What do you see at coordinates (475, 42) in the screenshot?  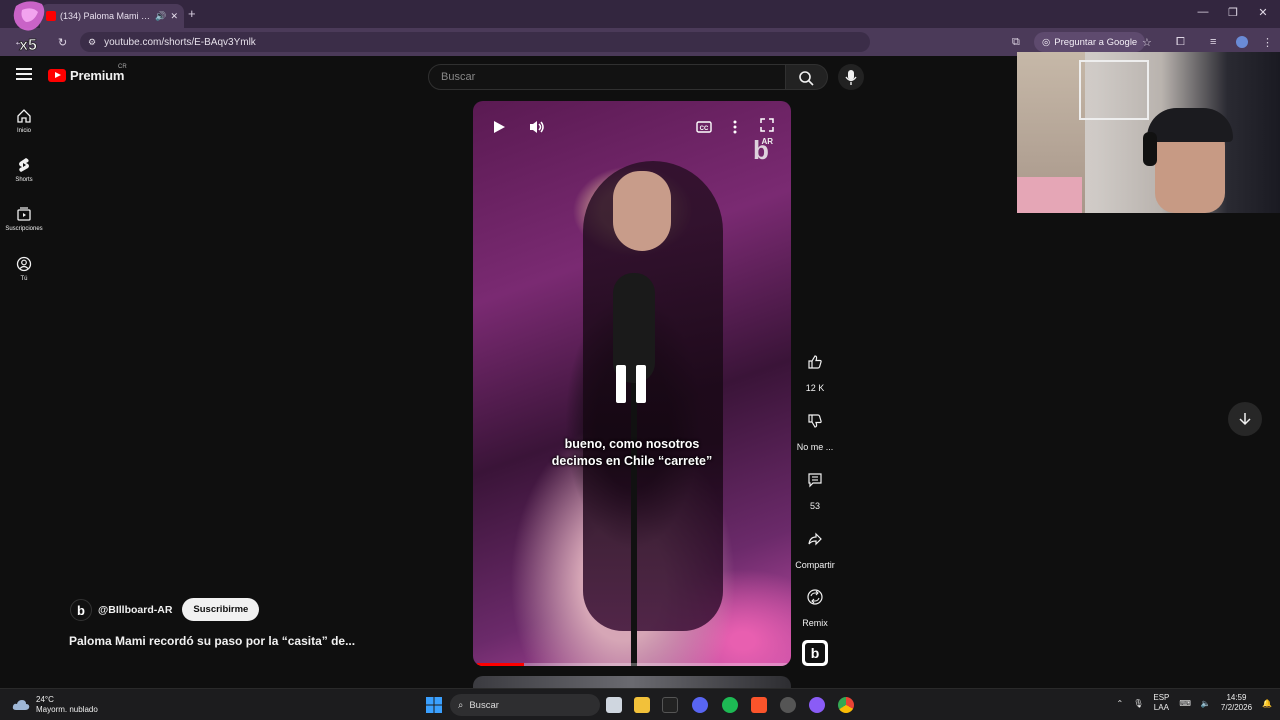 I see `address-bar: ⚙ youtube.com/shorts/E-BAqv3Ymlk` at bounding box center [475, 42].